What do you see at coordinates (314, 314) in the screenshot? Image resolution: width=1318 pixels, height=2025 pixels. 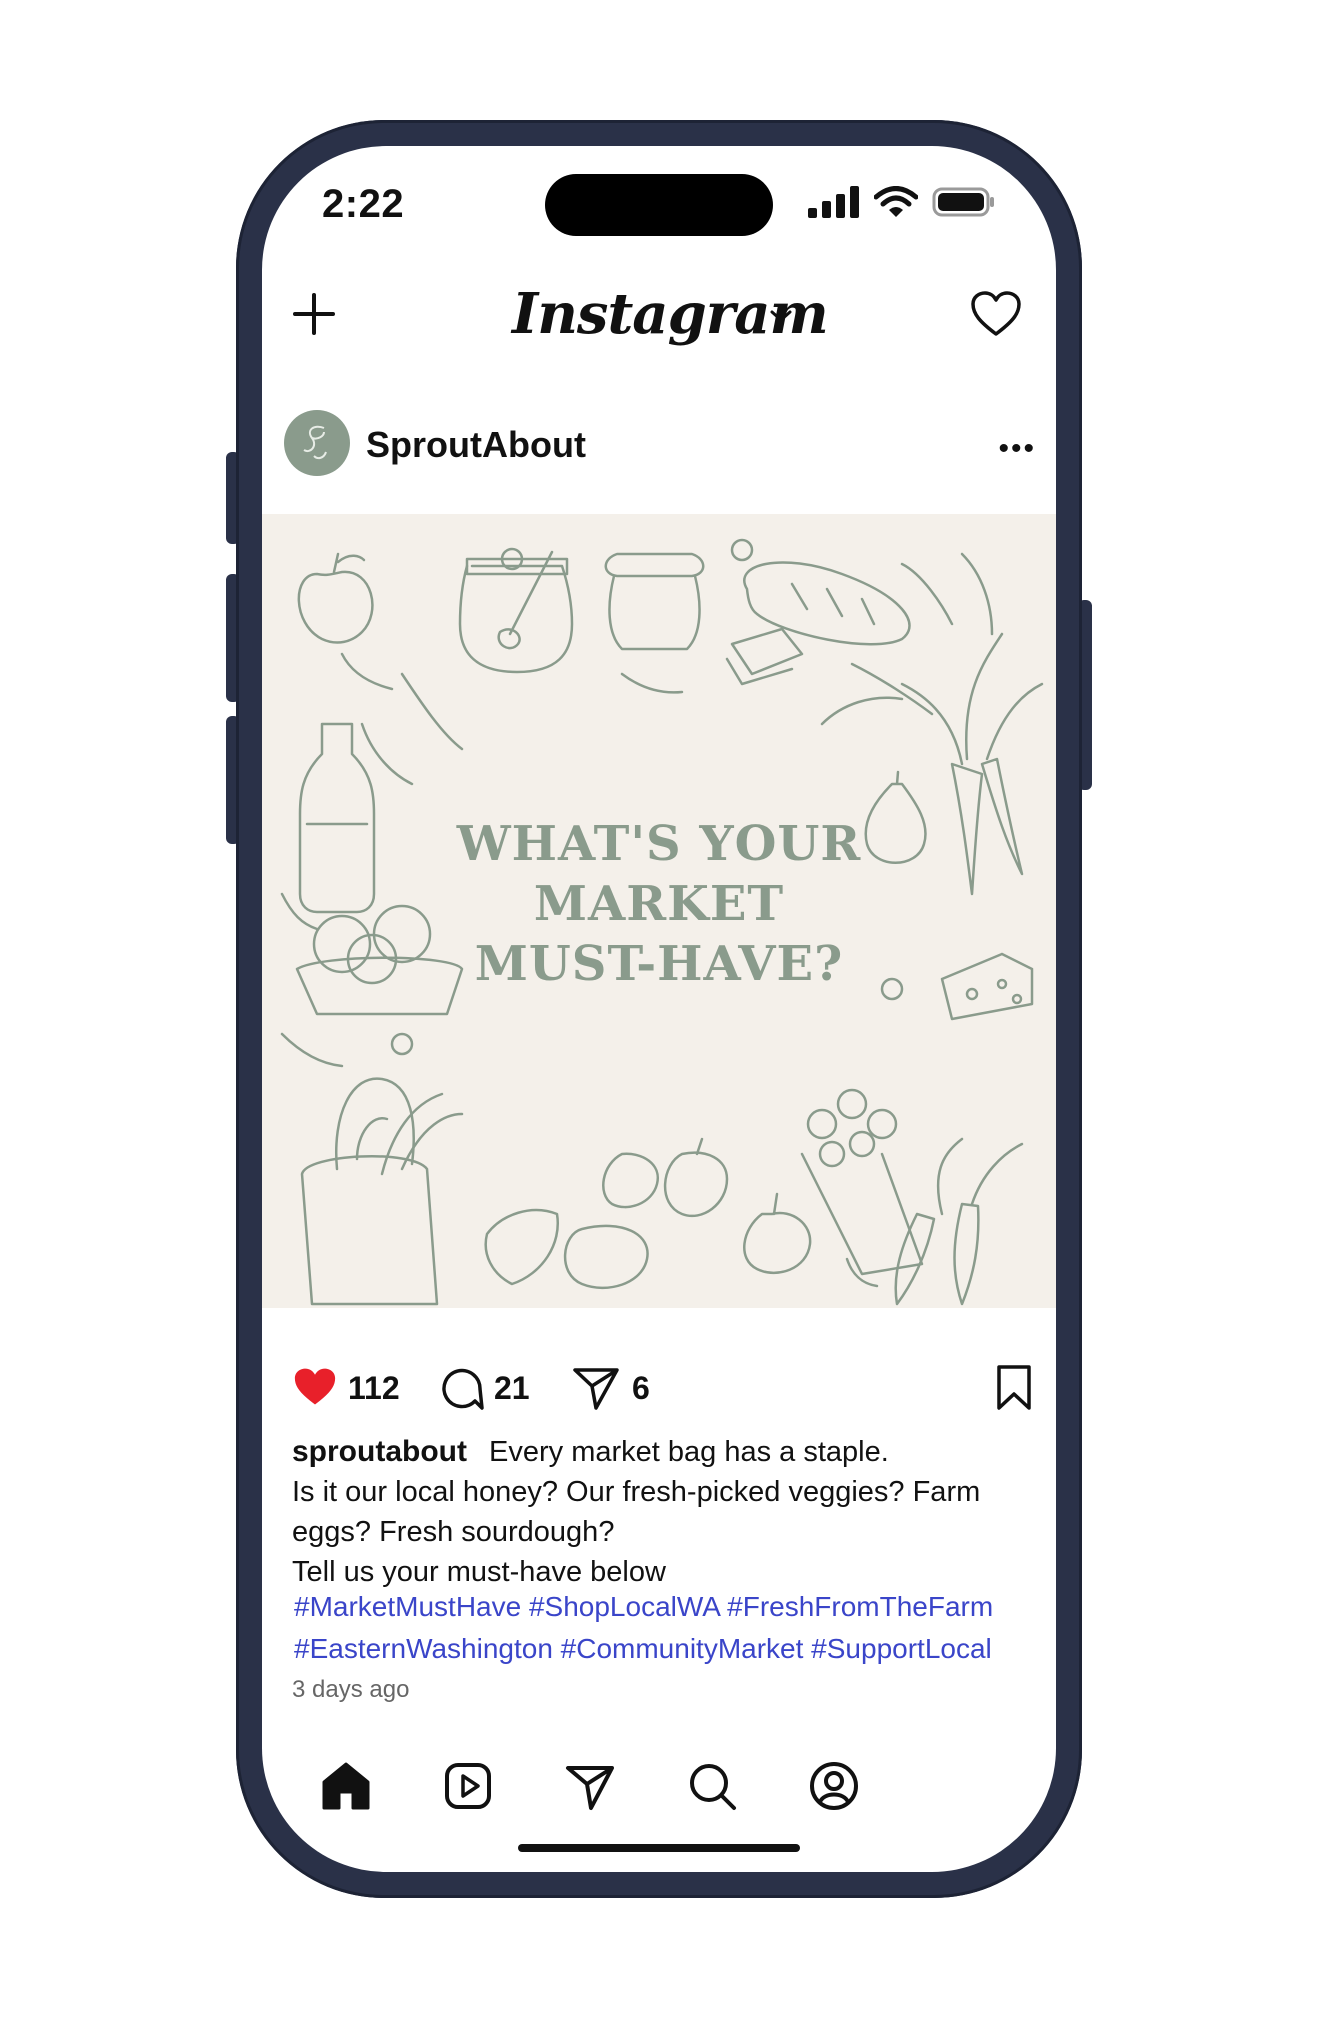 I see `plus-icon` at bounding box center [314, 314].